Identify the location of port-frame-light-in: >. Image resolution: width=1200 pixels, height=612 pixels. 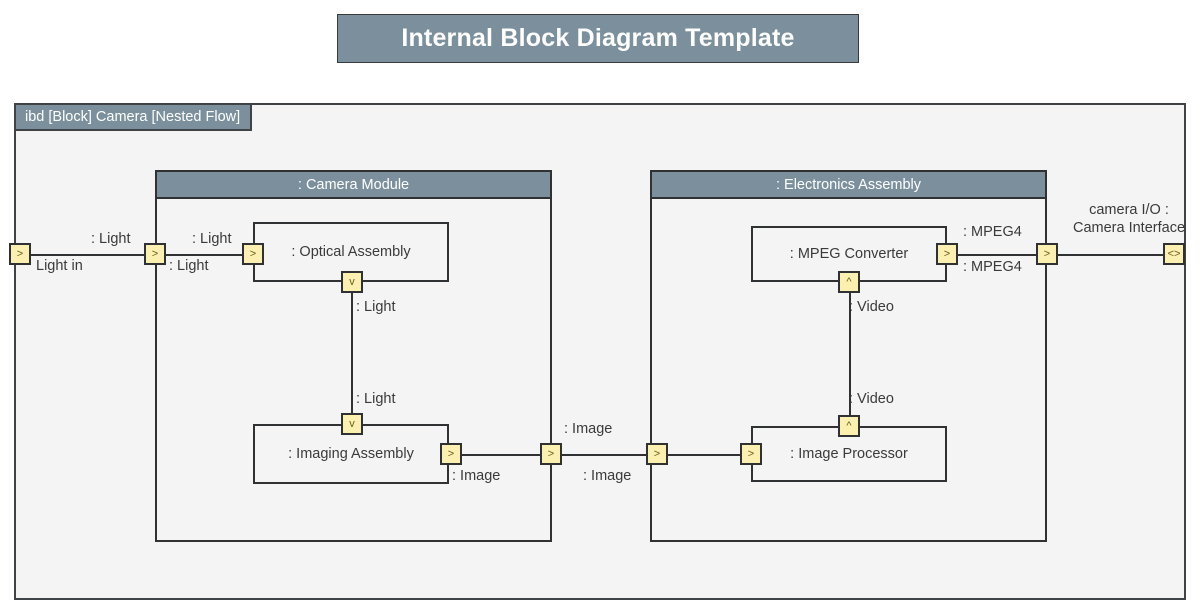
(20, 254).